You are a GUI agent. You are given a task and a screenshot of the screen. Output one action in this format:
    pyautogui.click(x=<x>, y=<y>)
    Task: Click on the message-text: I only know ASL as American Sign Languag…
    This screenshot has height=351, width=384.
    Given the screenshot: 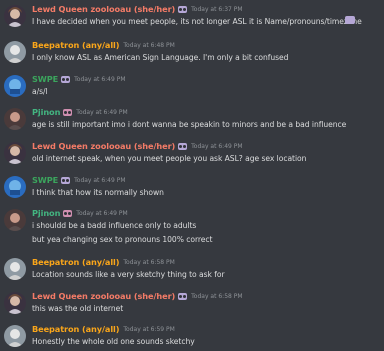 What is the action you would take?
    pyautogui.click(x=160, y=57)
    